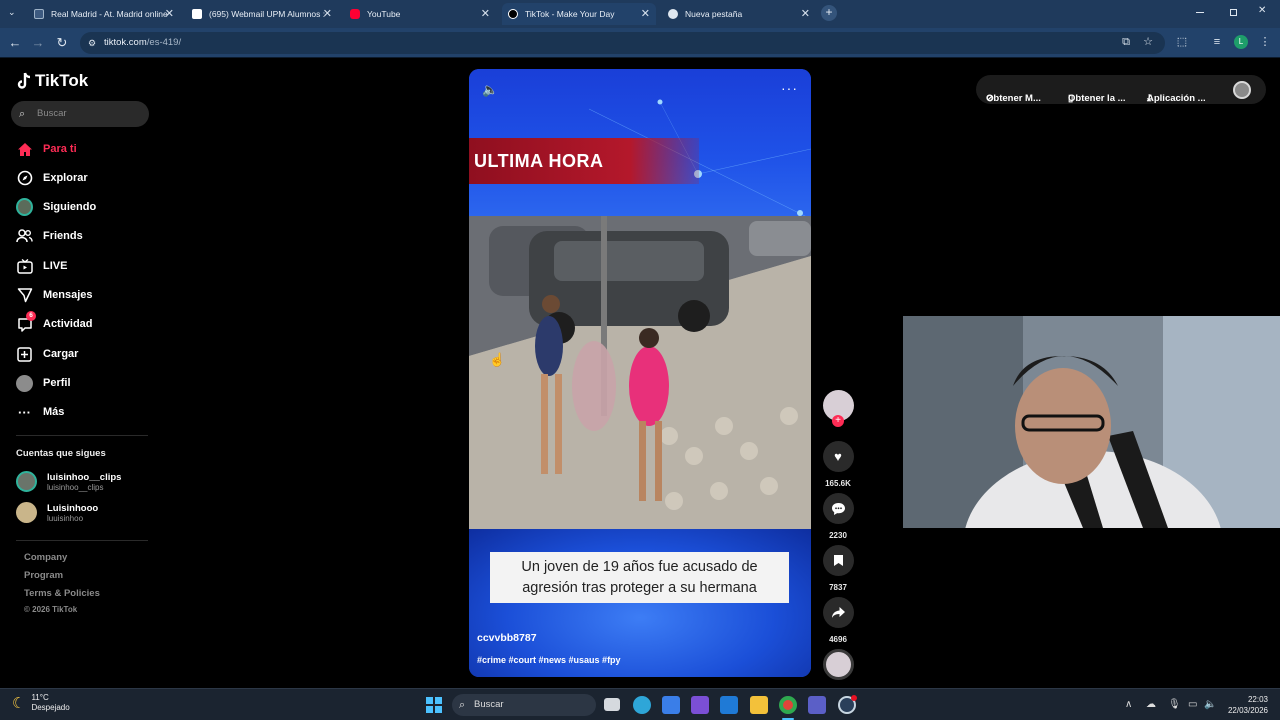 The width and height of the screenshot is (1280, 720). I want to click on weather-widget: ☾ 11°C Despejado, so click(41, 703).